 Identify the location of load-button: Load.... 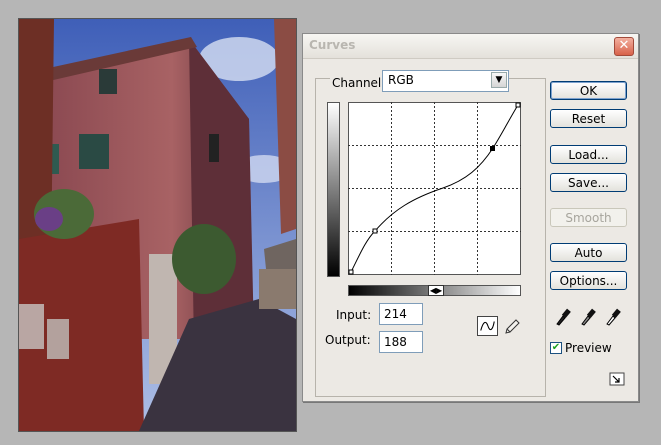
(588, 154).